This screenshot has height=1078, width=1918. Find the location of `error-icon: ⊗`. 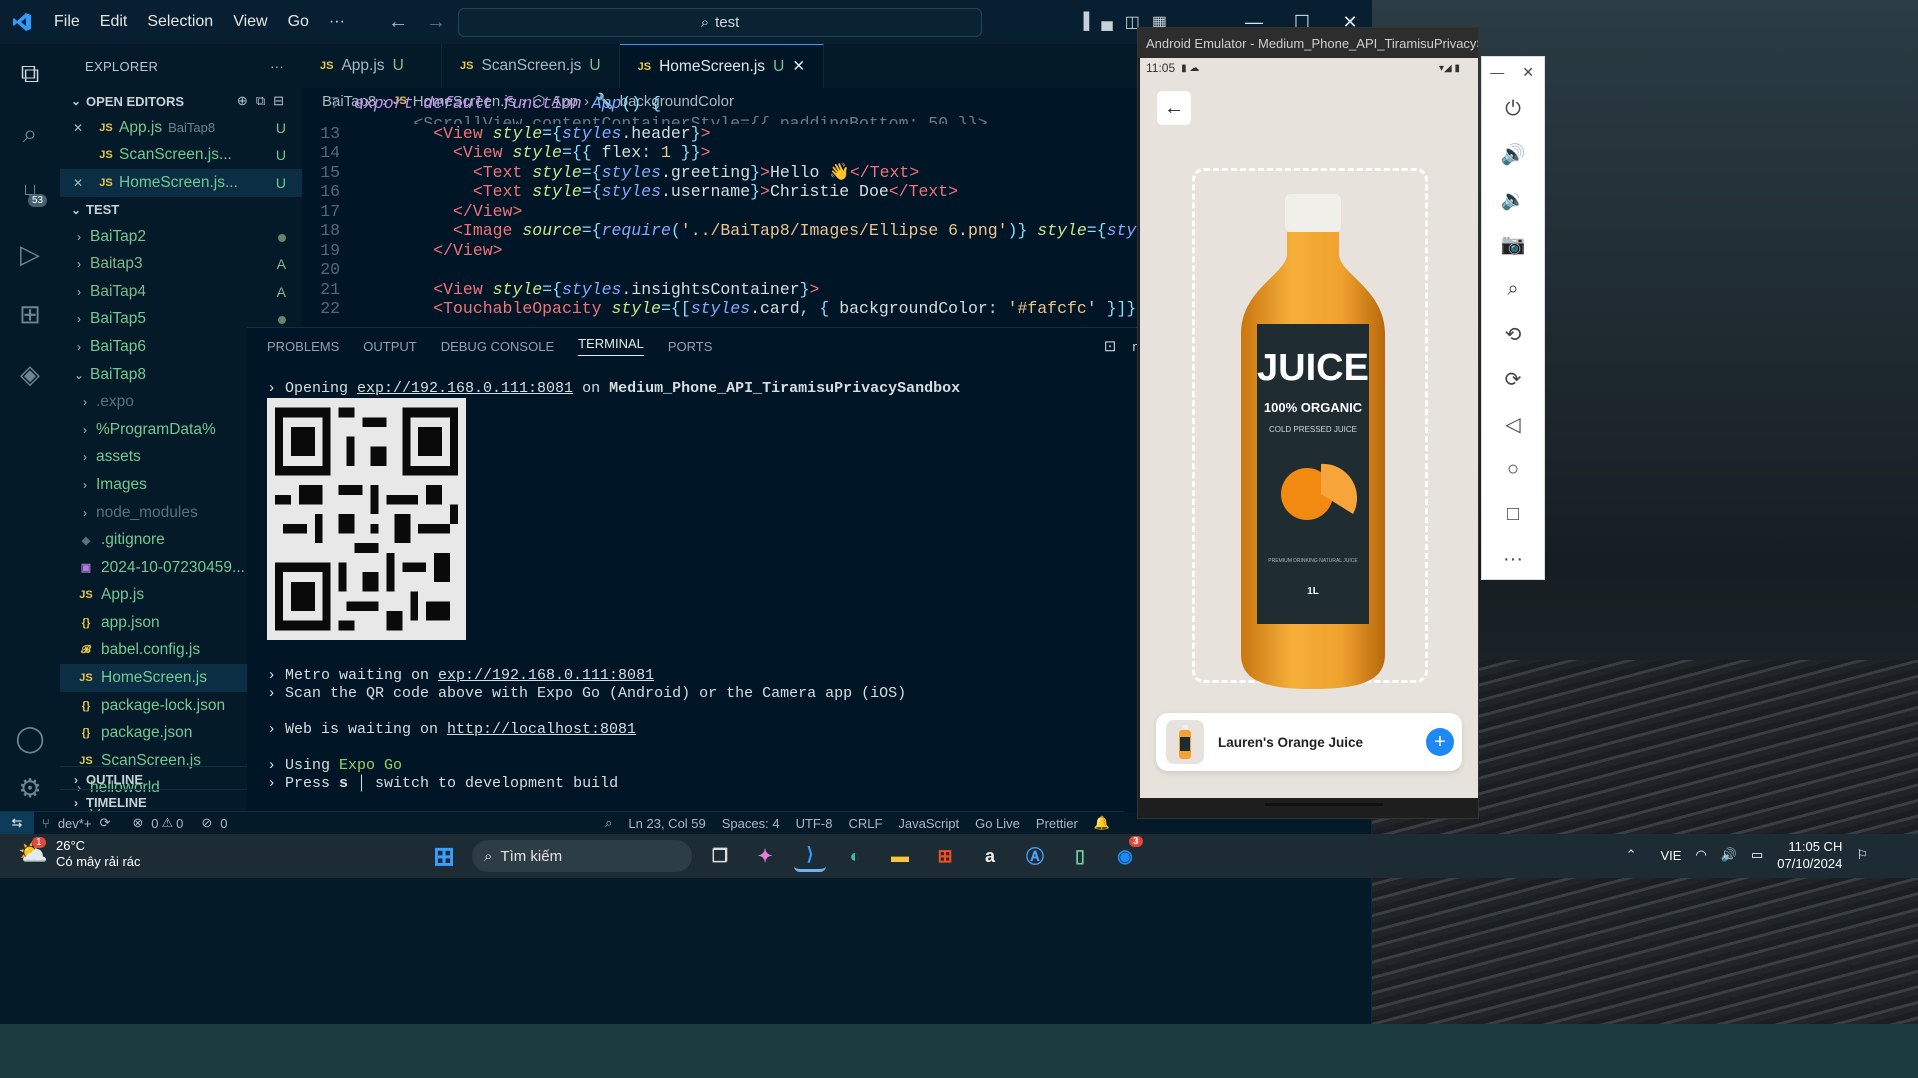

error-icon: ⊗ is located at coordinates (134, 823).